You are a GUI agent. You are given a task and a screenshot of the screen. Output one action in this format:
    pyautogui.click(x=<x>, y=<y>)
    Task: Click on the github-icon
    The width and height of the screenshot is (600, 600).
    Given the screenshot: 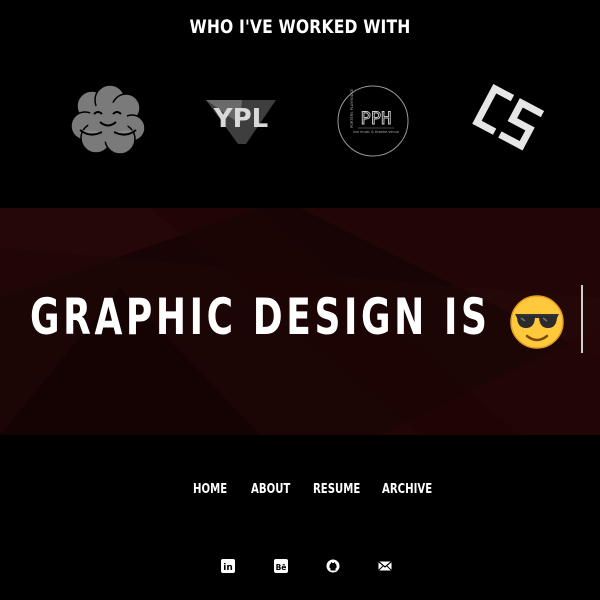 What is the action you would take?
    pyautogui.click(x=333, y=566)
    